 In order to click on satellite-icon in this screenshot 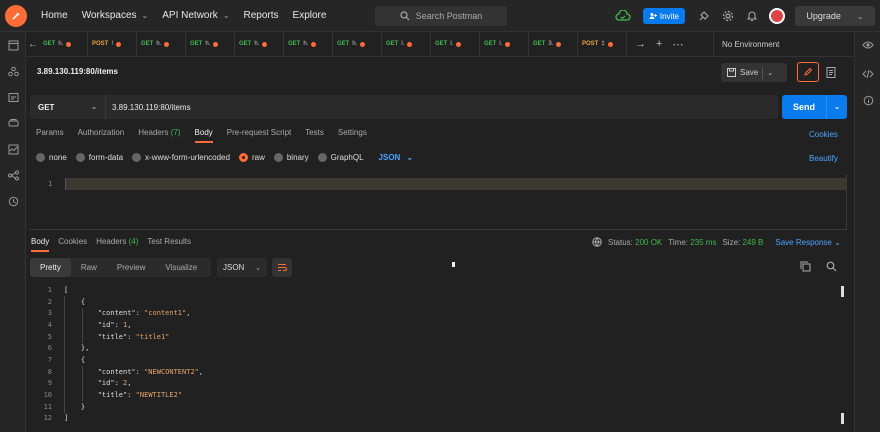, I will do `click(704, 16)`.